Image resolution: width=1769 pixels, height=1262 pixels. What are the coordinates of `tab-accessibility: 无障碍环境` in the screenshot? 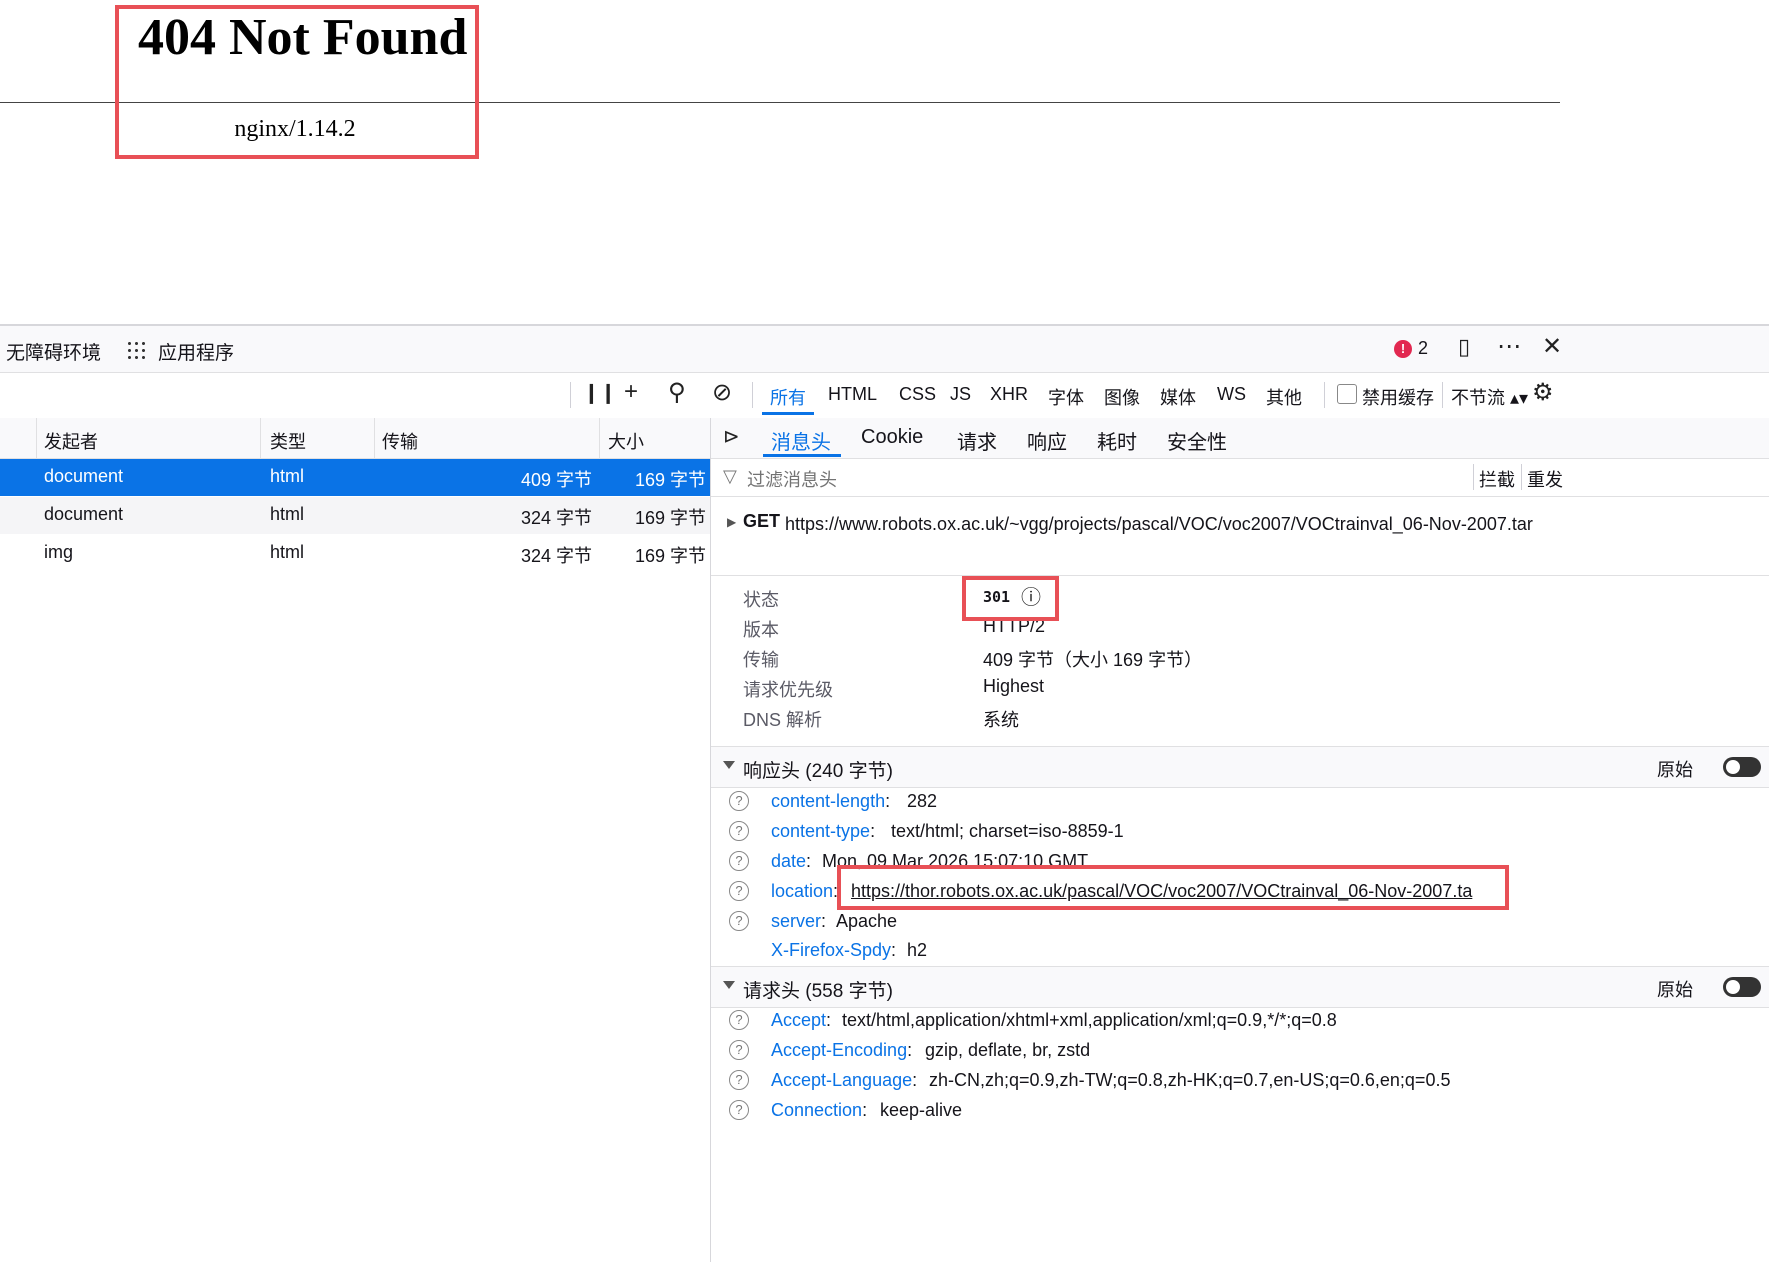 It's located at (53, 351).